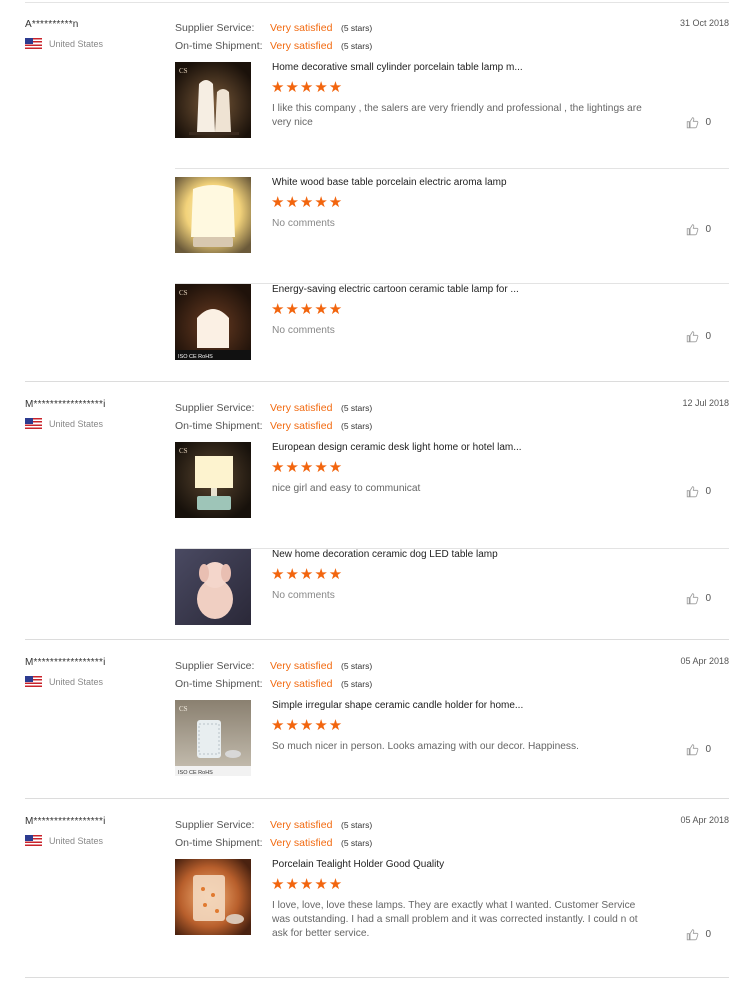  Describe the element at coordinates (95, 34) in the screenshot. I see `buyer-info: A**********n United States` at that location.